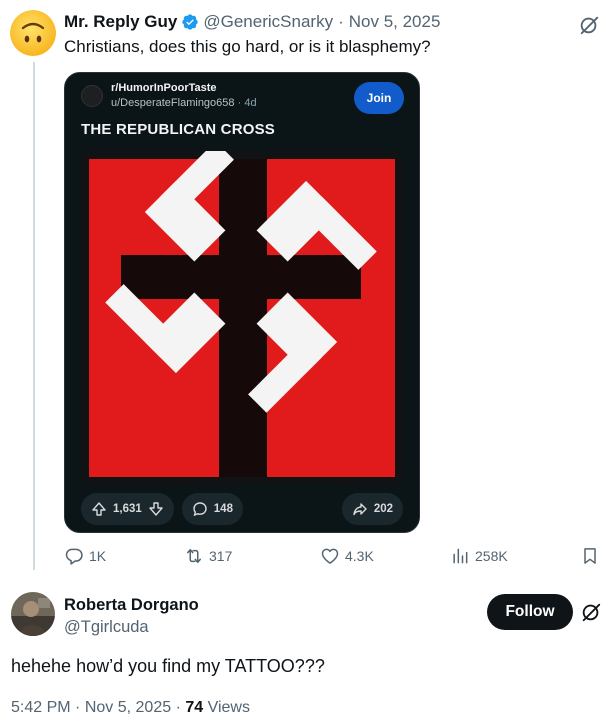 The image size is (614, 727). I want to click on upvote-icon, so click(99, 509).